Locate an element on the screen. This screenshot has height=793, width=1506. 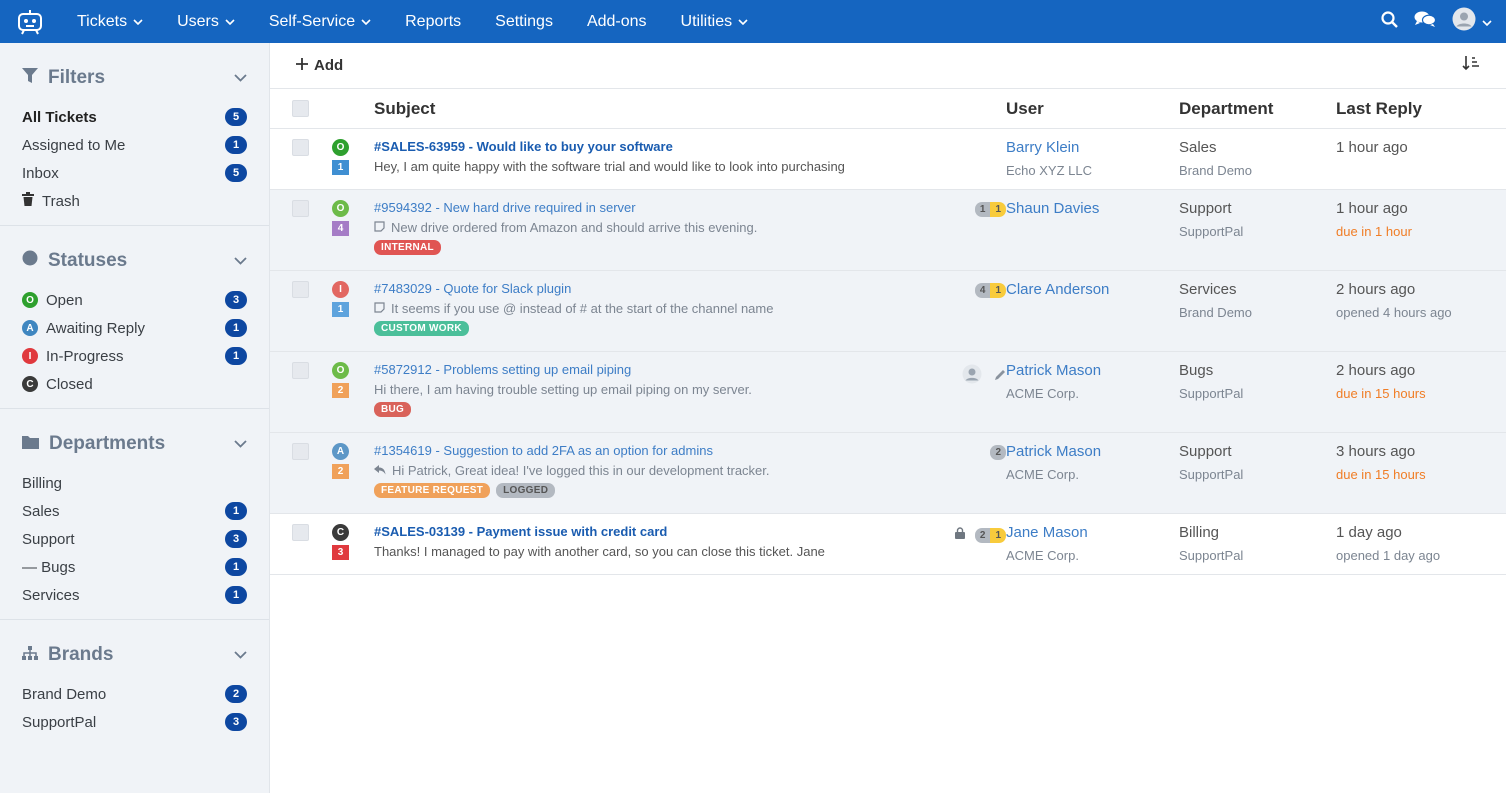
status-open: O Open 3 is located at coordinates (134, 300).